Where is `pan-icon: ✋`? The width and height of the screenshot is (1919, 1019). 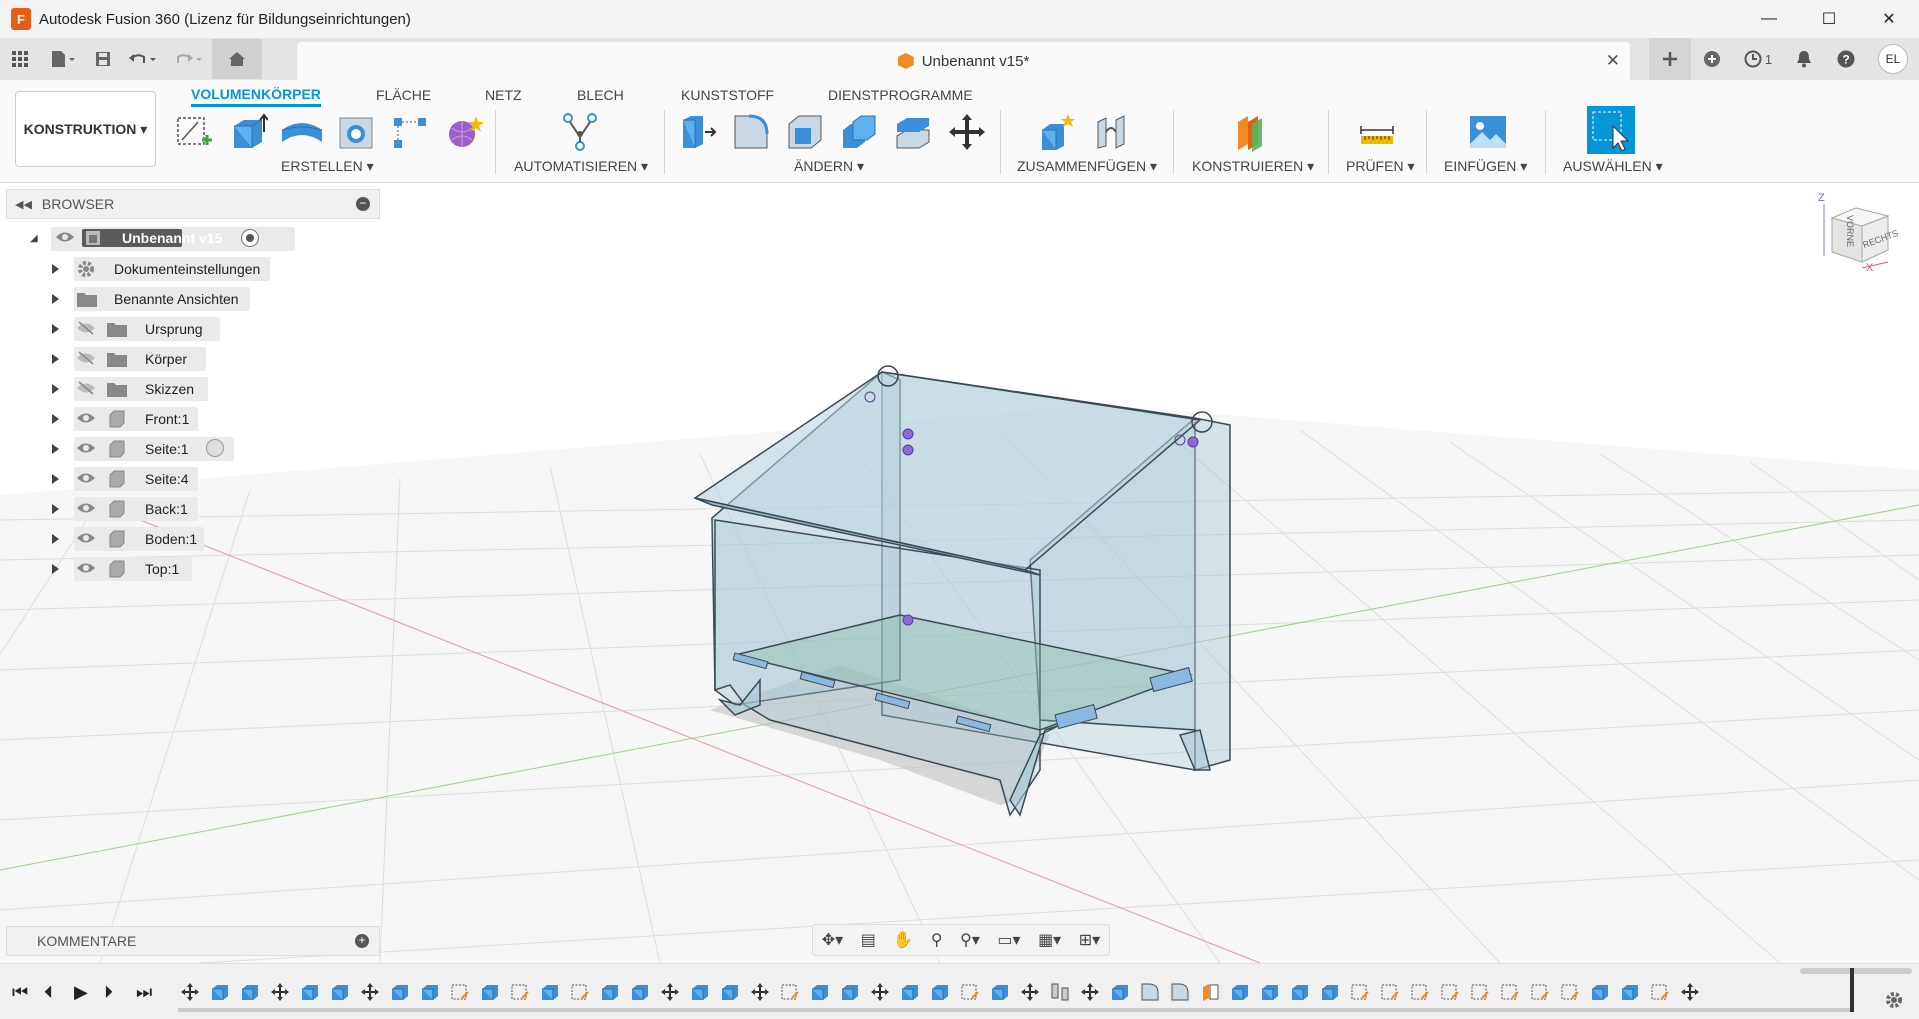
pan-icon: ✋ is located at coordinates (903, 940).